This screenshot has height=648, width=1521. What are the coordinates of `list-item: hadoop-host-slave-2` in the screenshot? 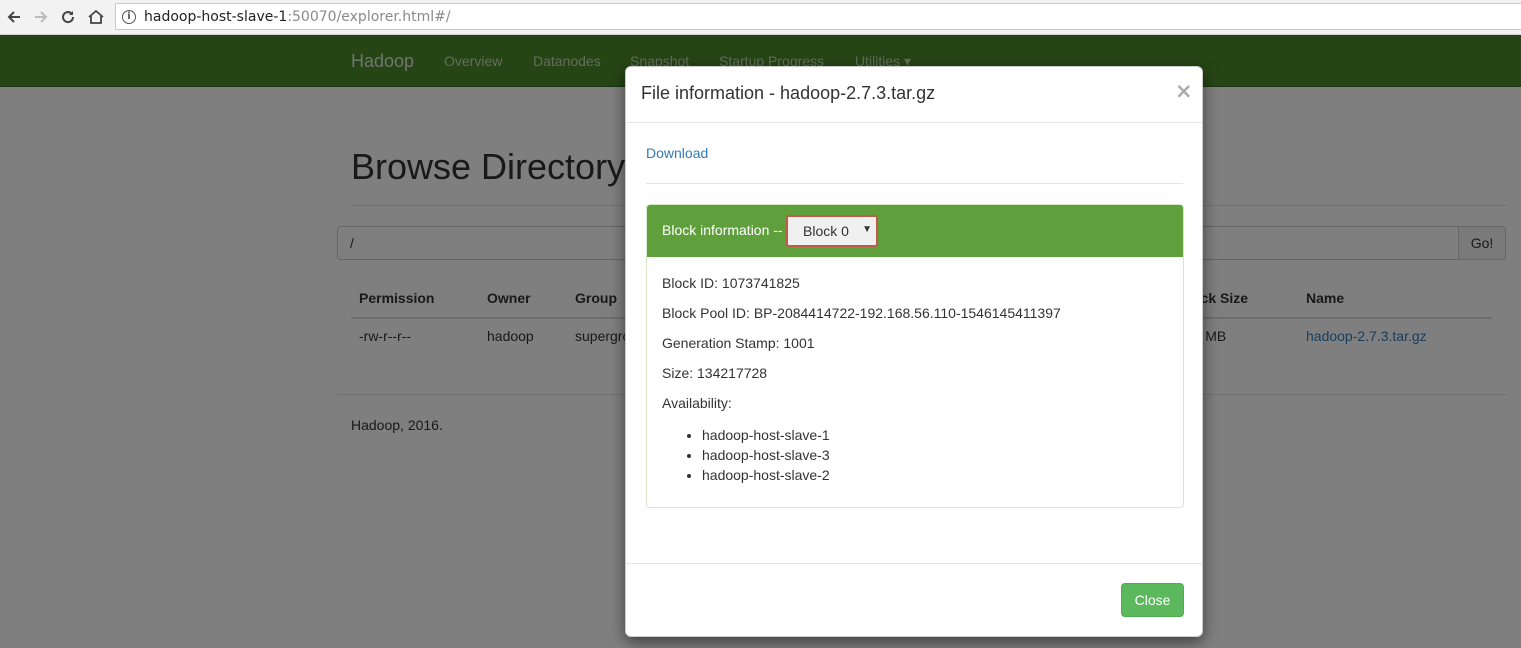 It's located at (766, 475).